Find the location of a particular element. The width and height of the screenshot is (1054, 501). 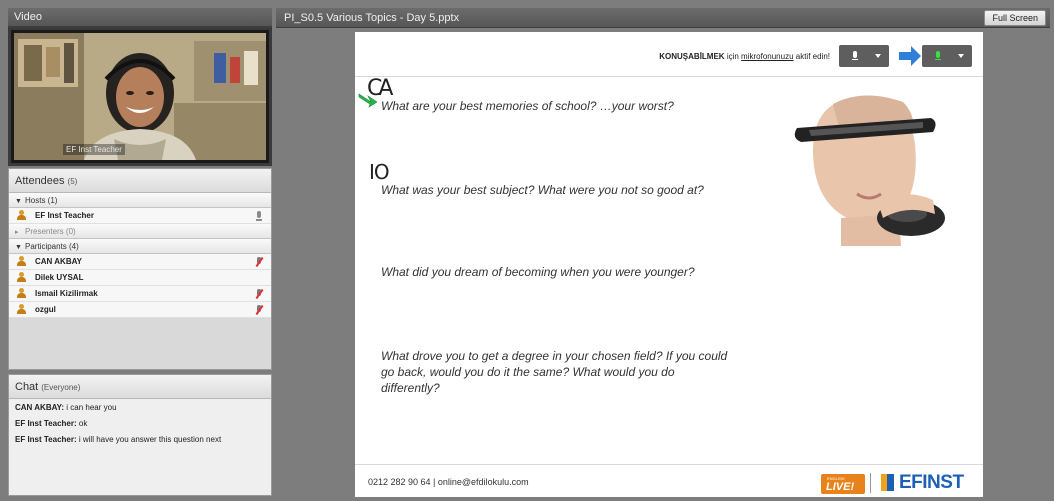

chat-sender: CAN AKBAY: is located at coordinates (40, 407).